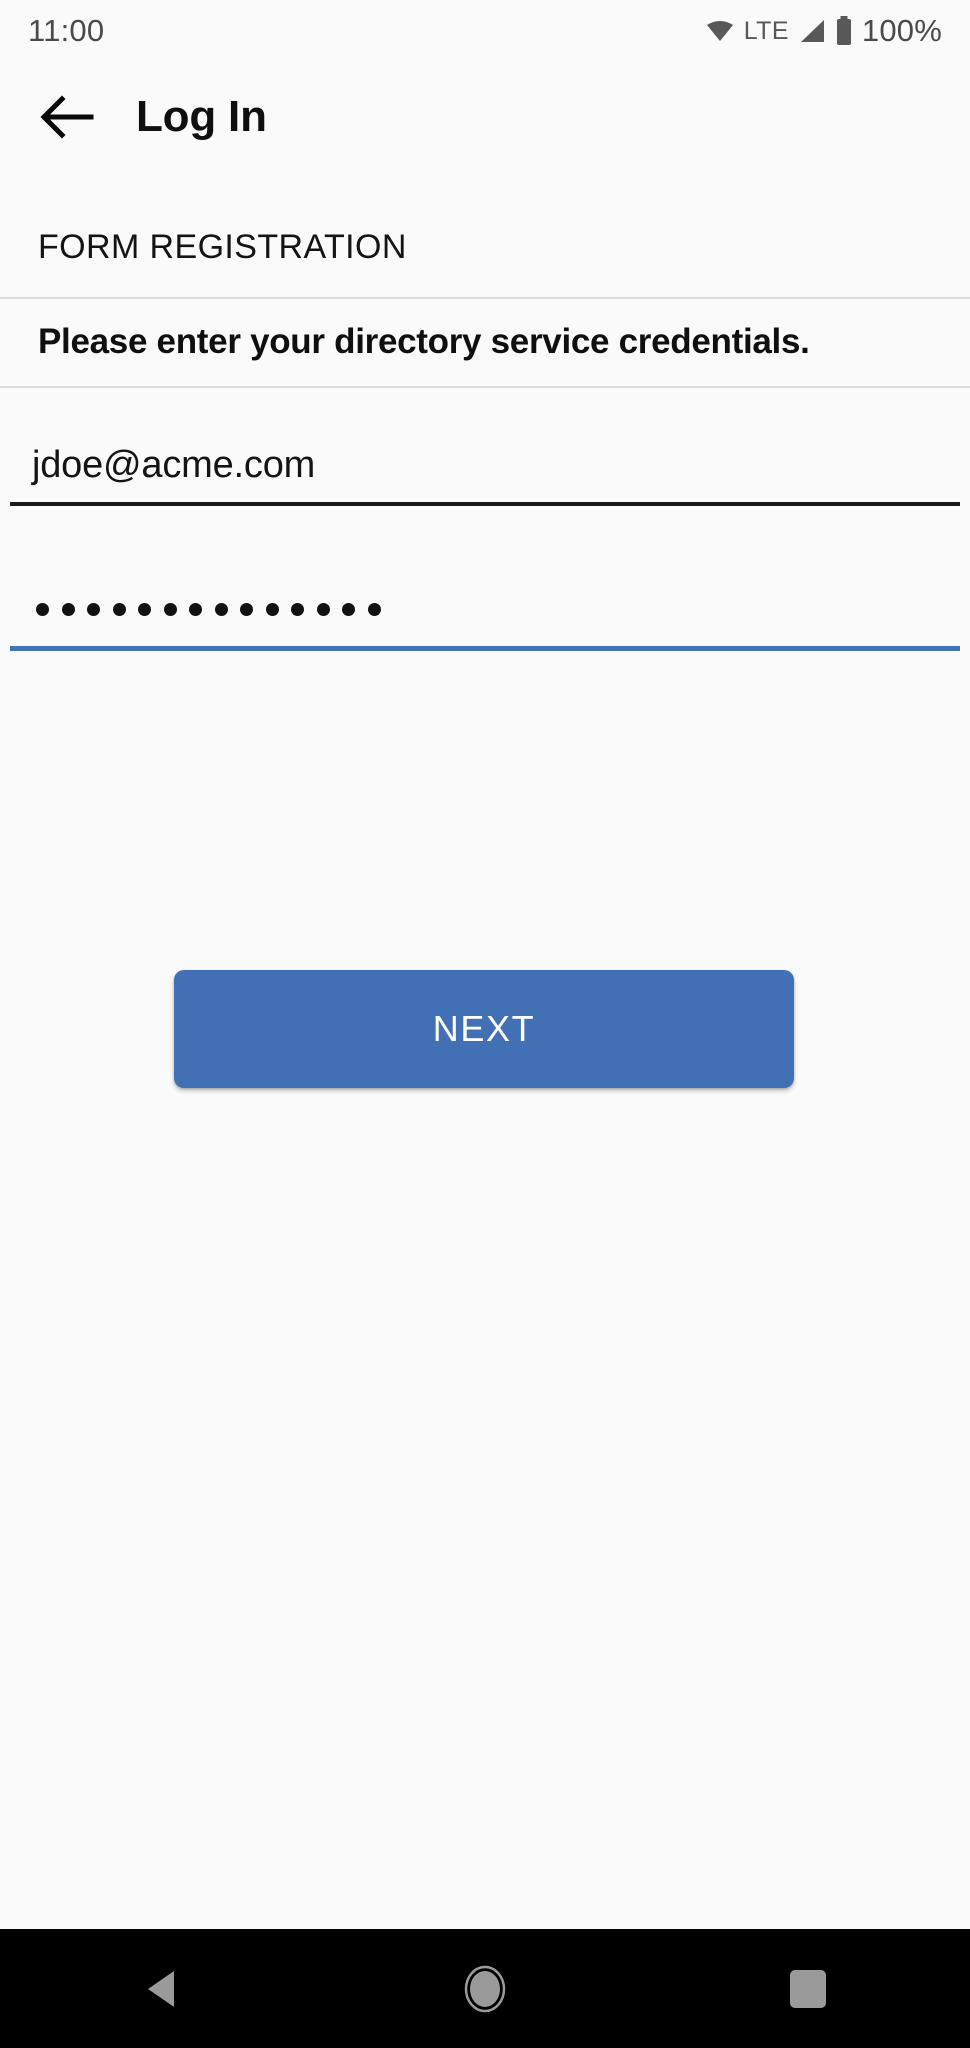 Image resolution: width=970 pixels, height=2048 pixels. I want to click on password-input-value, so click(485, 609).